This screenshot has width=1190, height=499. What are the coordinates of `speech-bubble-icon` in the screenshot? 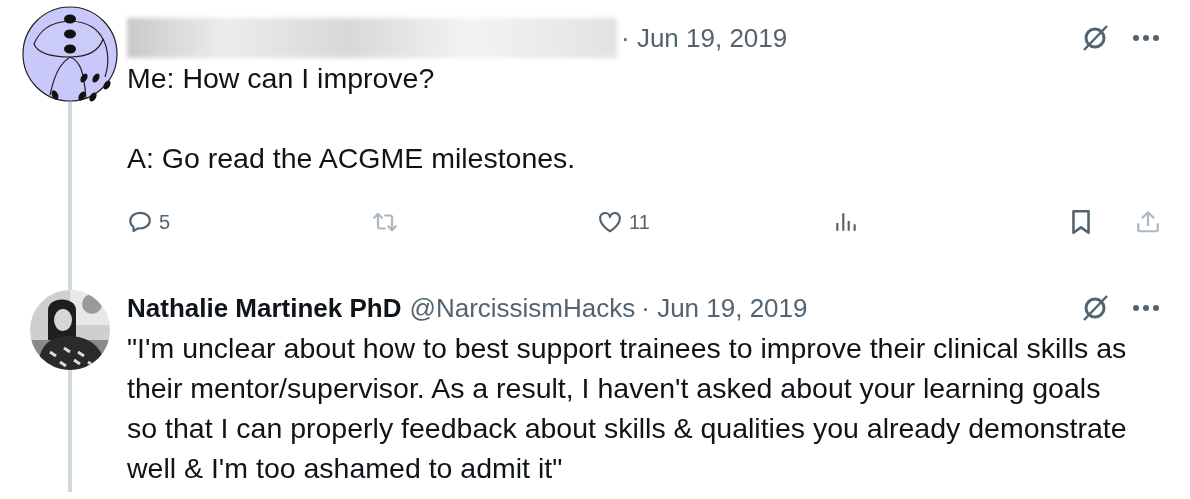 It's located at (140, 222).